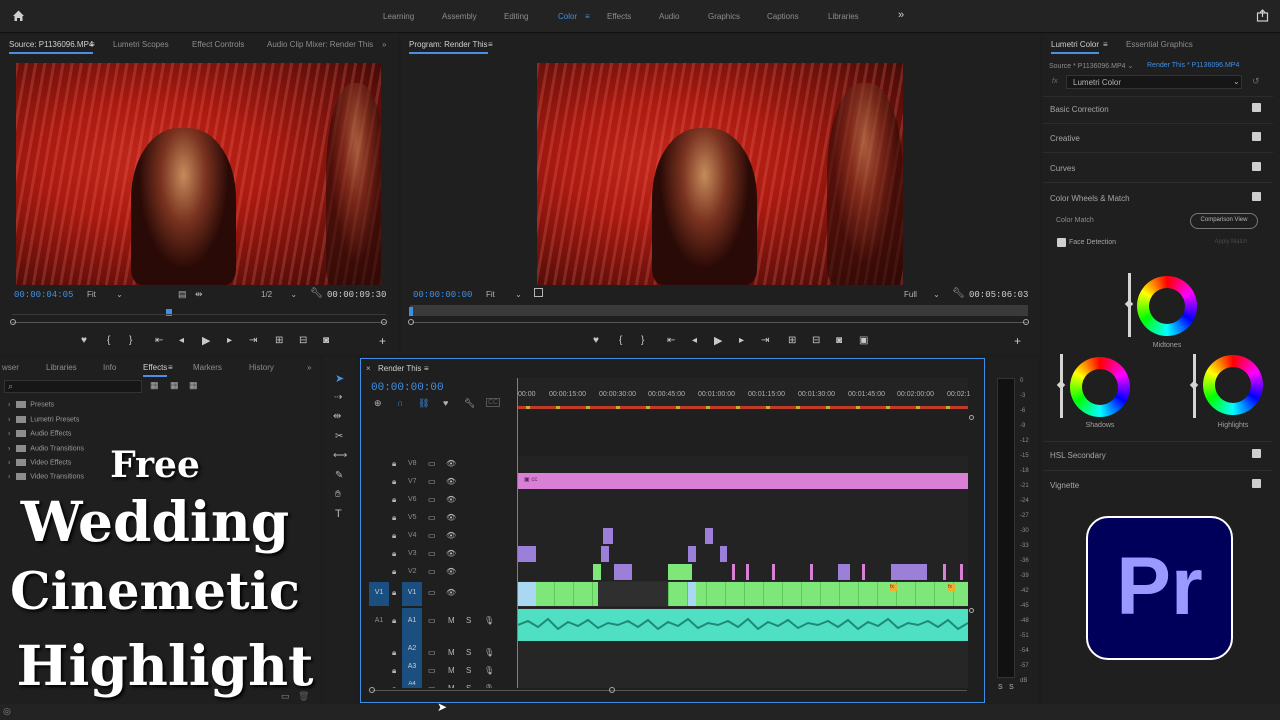  Describe the element at coordinates (792, 340) in the screenshot. I see `lift-icon: ⊞` at that location.